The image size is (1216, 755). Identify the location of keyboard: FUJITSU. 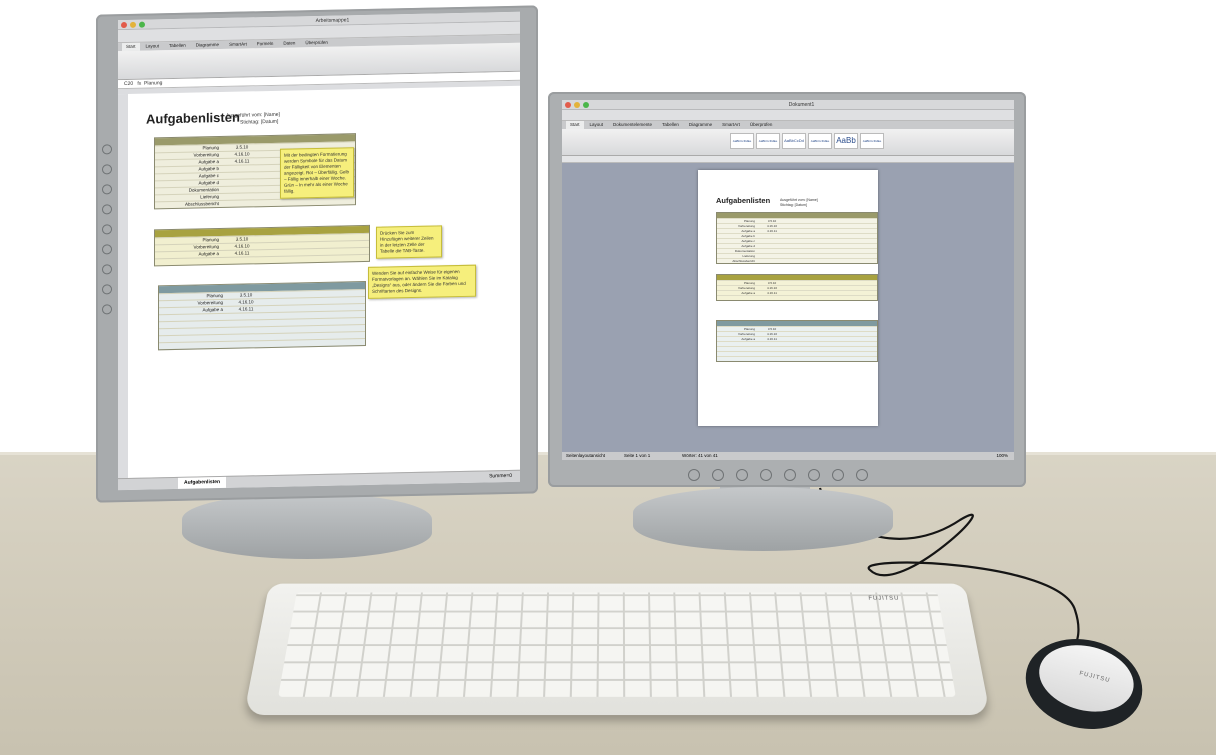
(617, 649).